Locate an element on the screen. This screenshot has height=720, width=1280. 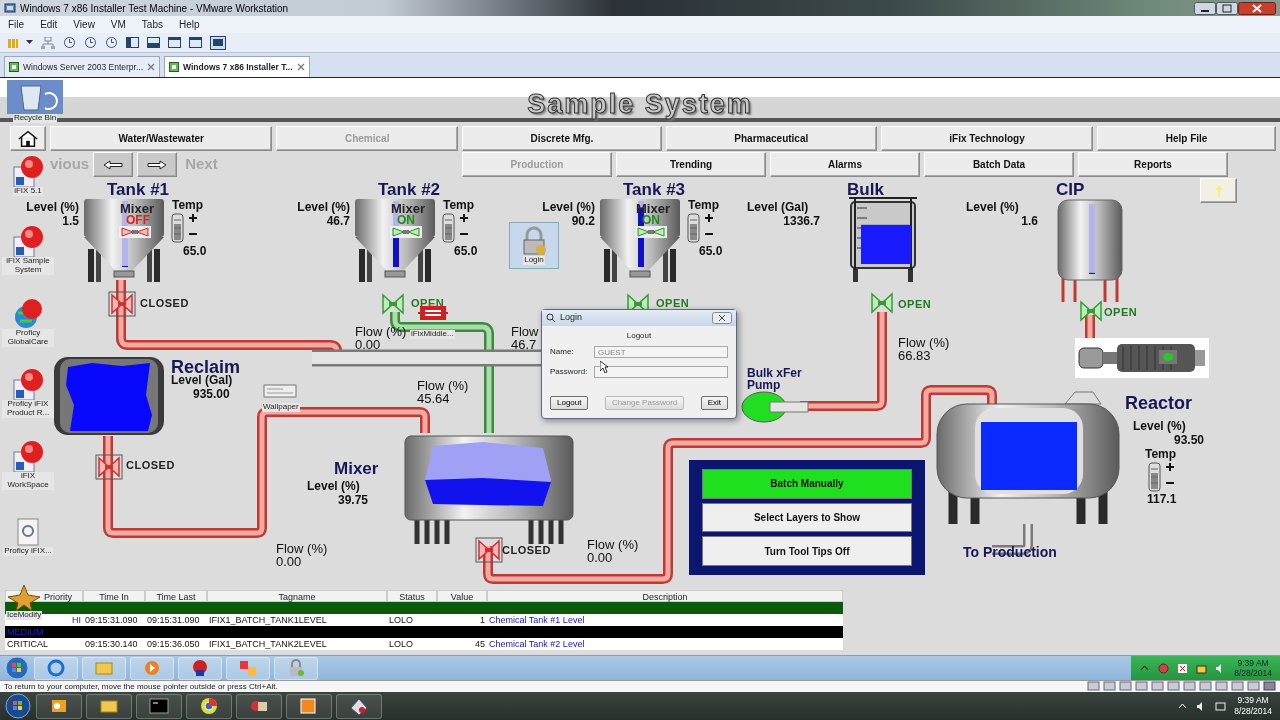
screen-icon is located at coordinates (218, 42).